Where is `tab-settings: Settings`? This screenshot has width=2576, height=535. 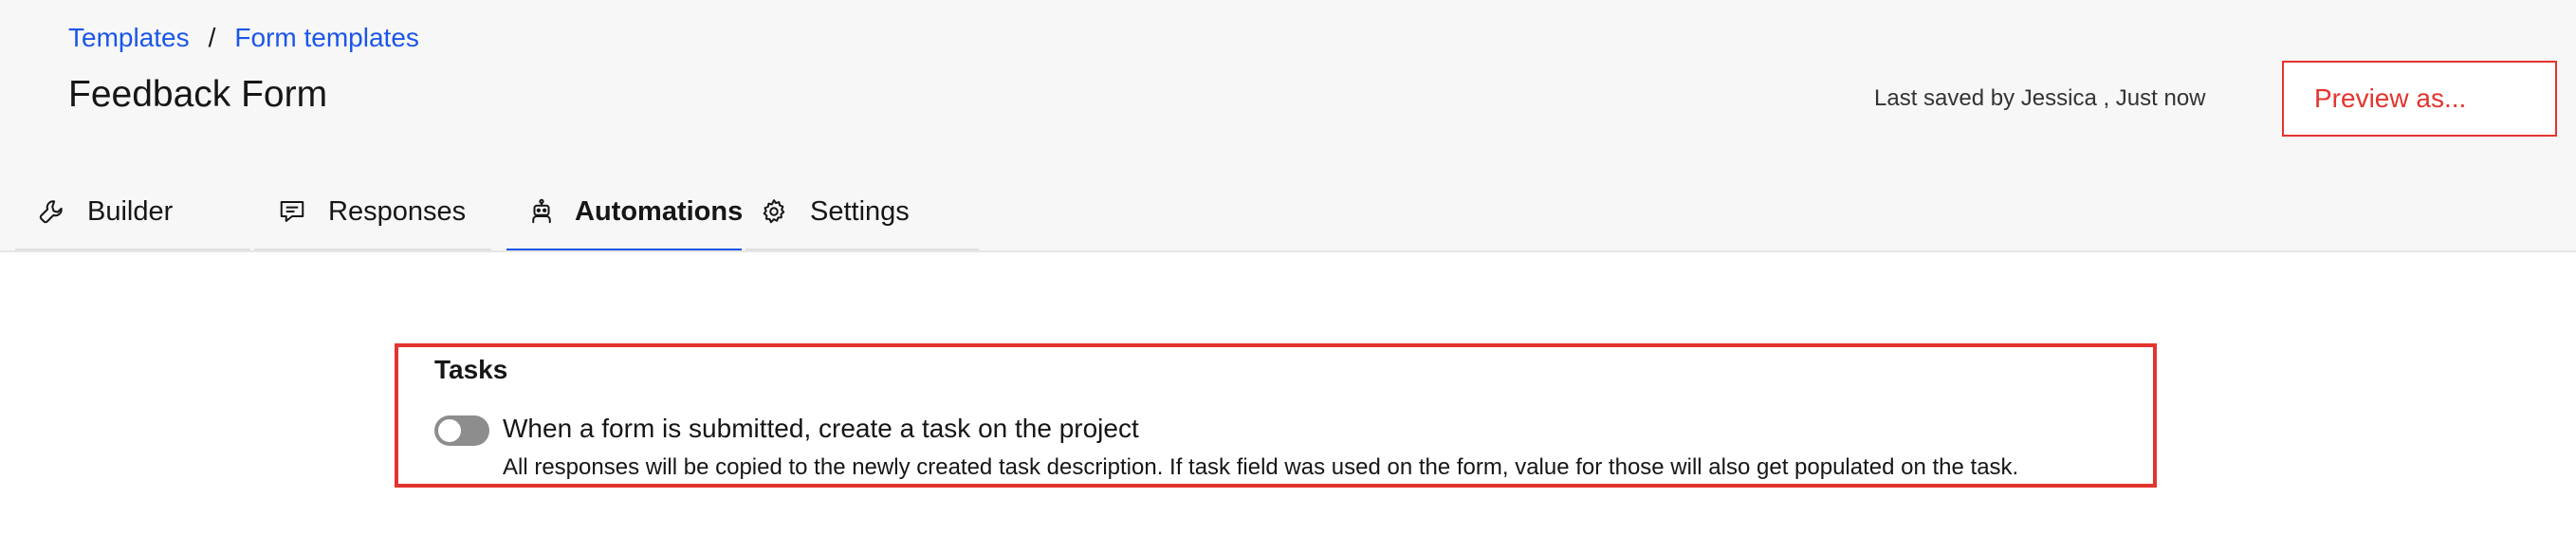 tab-settings: Settings is located at coordinates (862, 213).